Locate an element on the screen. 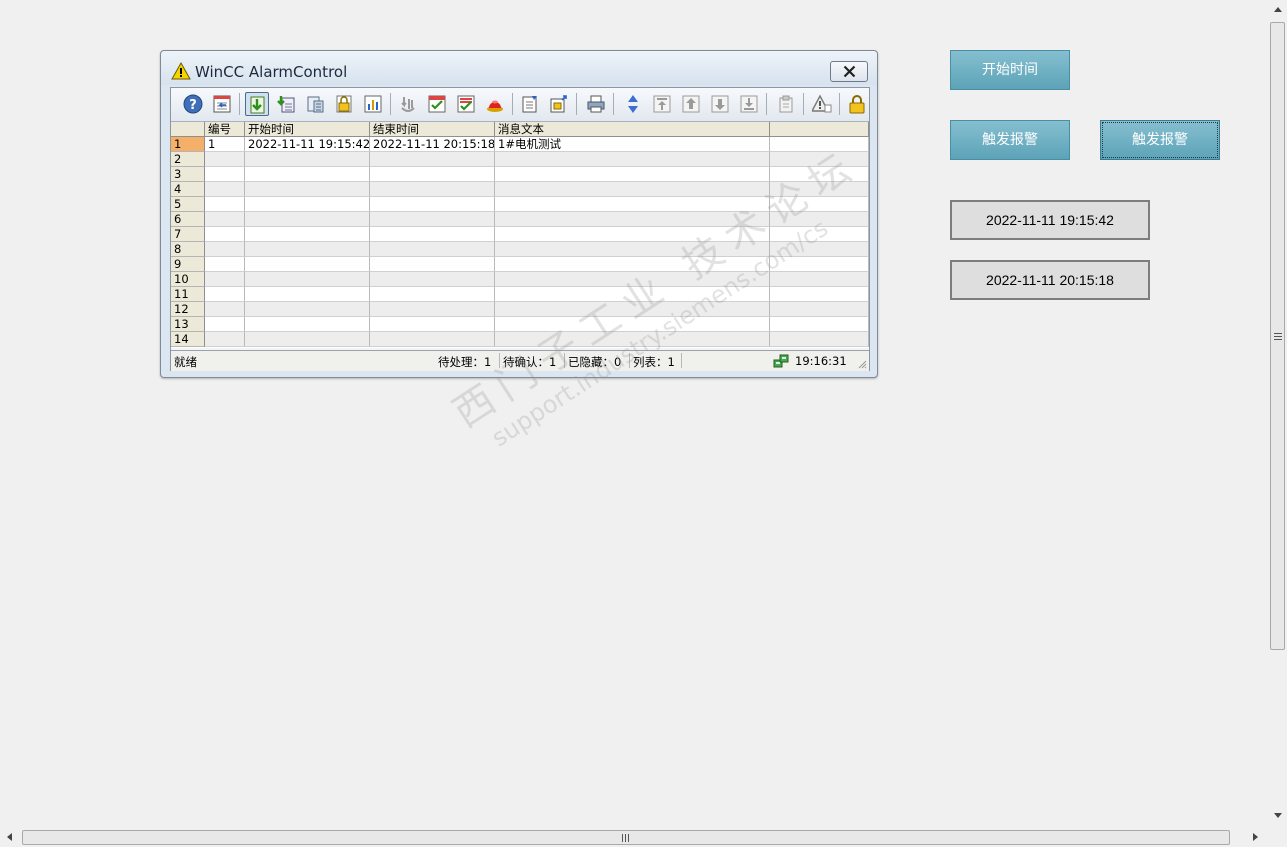 This screenshot has width=1287, height=847. history-list-button is located at coordinates (286, 104).